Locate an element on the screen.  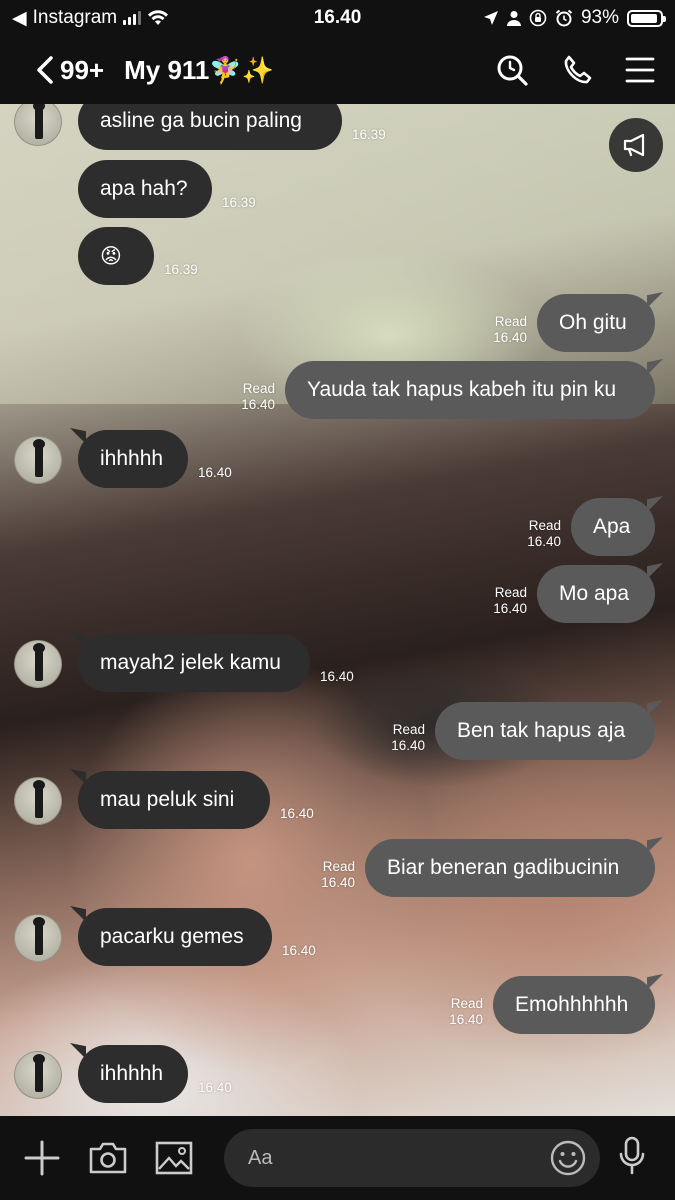
add-button is located at coordinates (42, 1158).